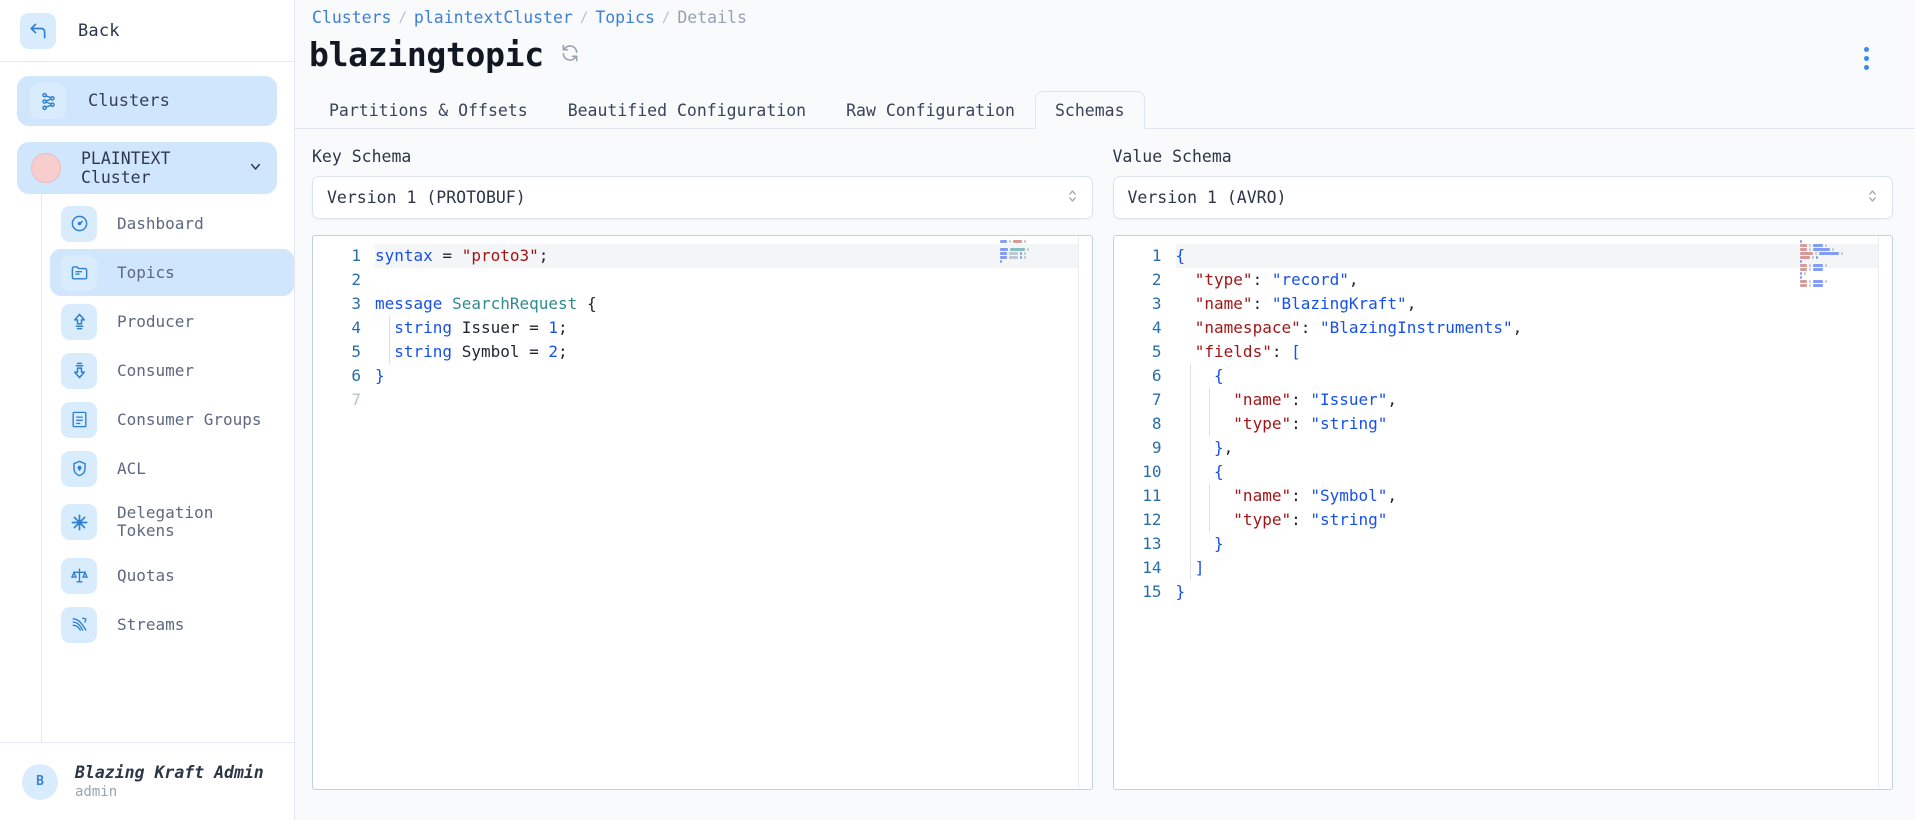 The height and width of the screenshot is (820, 1915). What do you see at coordinates (1152, 471) in the screenshot?
I see `line-number: 10` at bounding box center [1152, 471].